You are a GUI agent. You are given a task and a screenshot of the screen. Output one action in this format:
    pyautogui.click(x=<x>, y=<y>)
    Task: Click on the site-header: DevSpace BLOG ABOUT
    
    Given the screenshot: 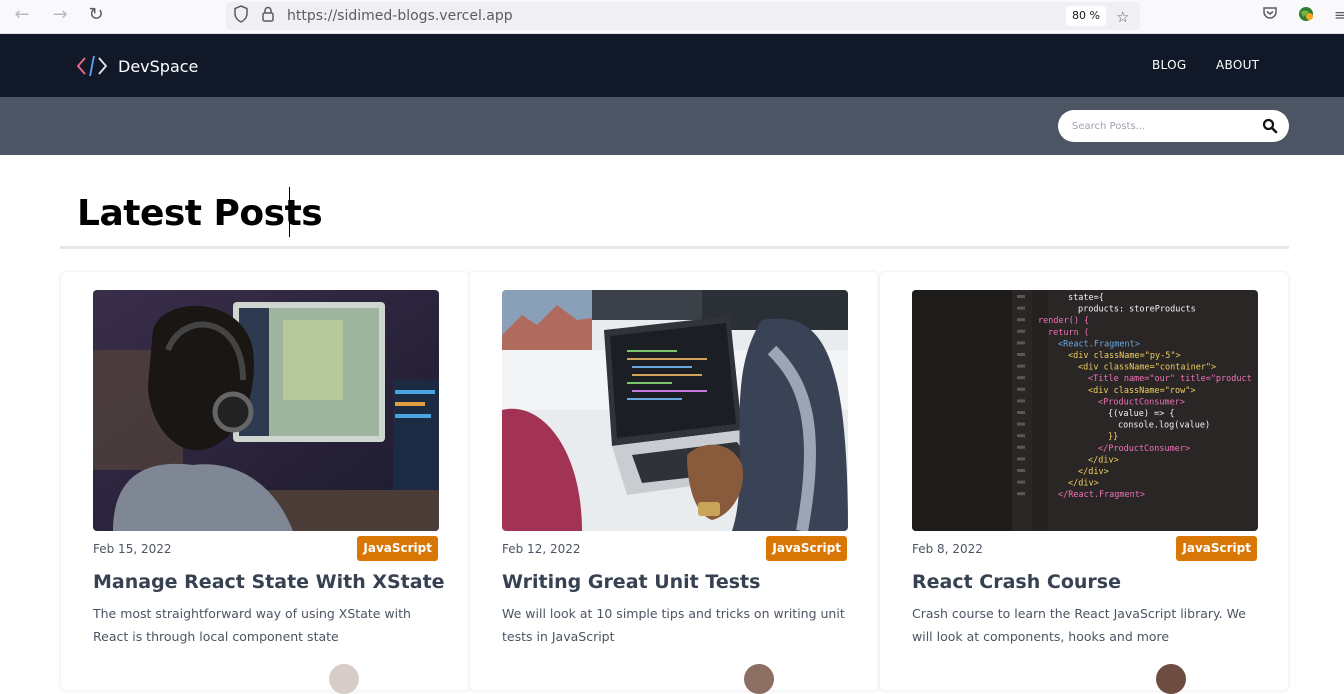 What is the action you would take?
    pyautogui.click(x=672, y=65)
    